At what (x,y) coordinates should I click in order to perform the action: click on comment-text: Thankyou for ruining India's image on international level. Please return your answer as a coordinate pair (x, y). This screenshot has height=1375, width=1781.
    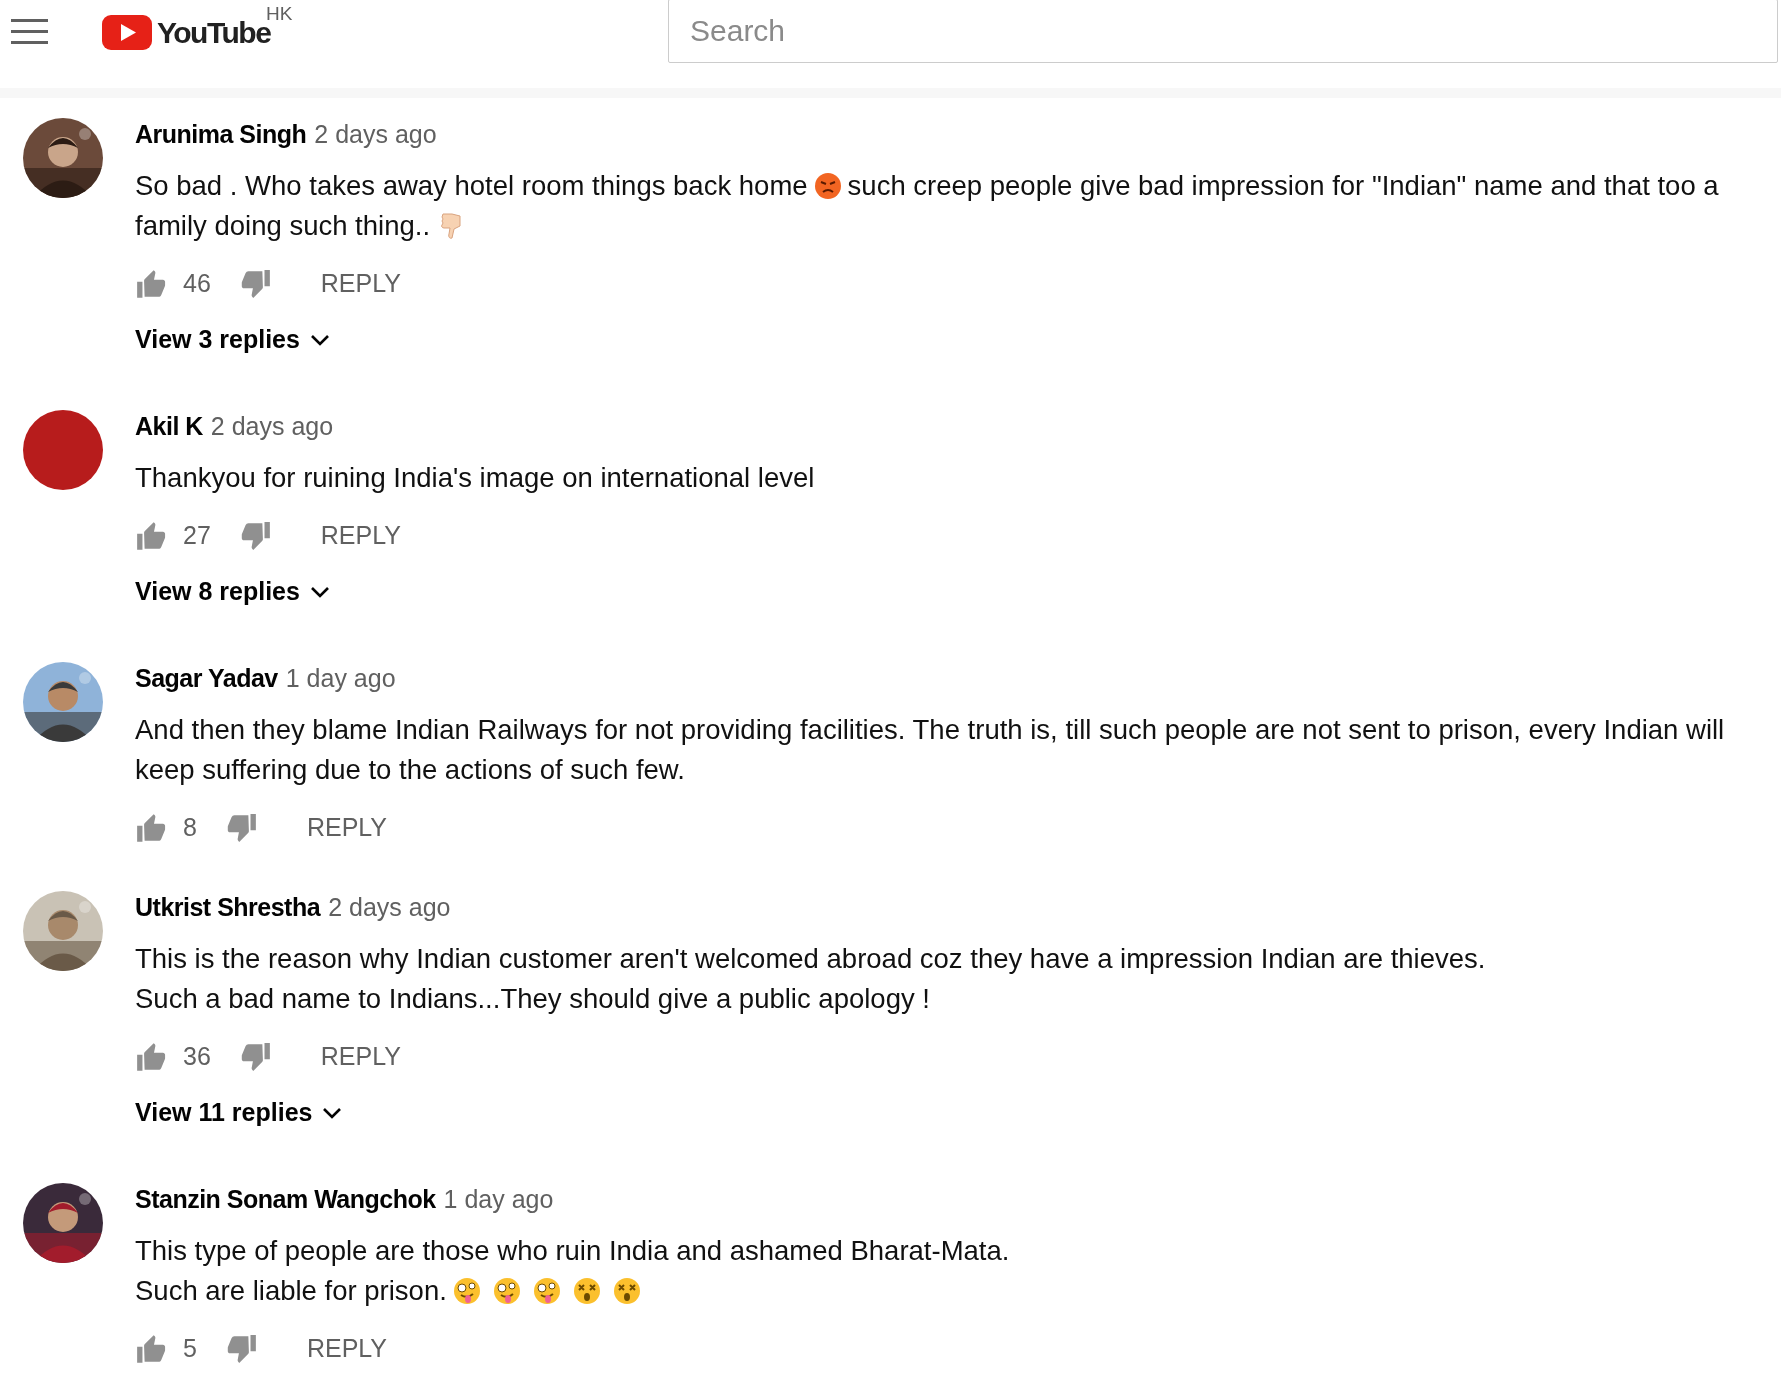
    Looking at the image, I should click on (475, 478).